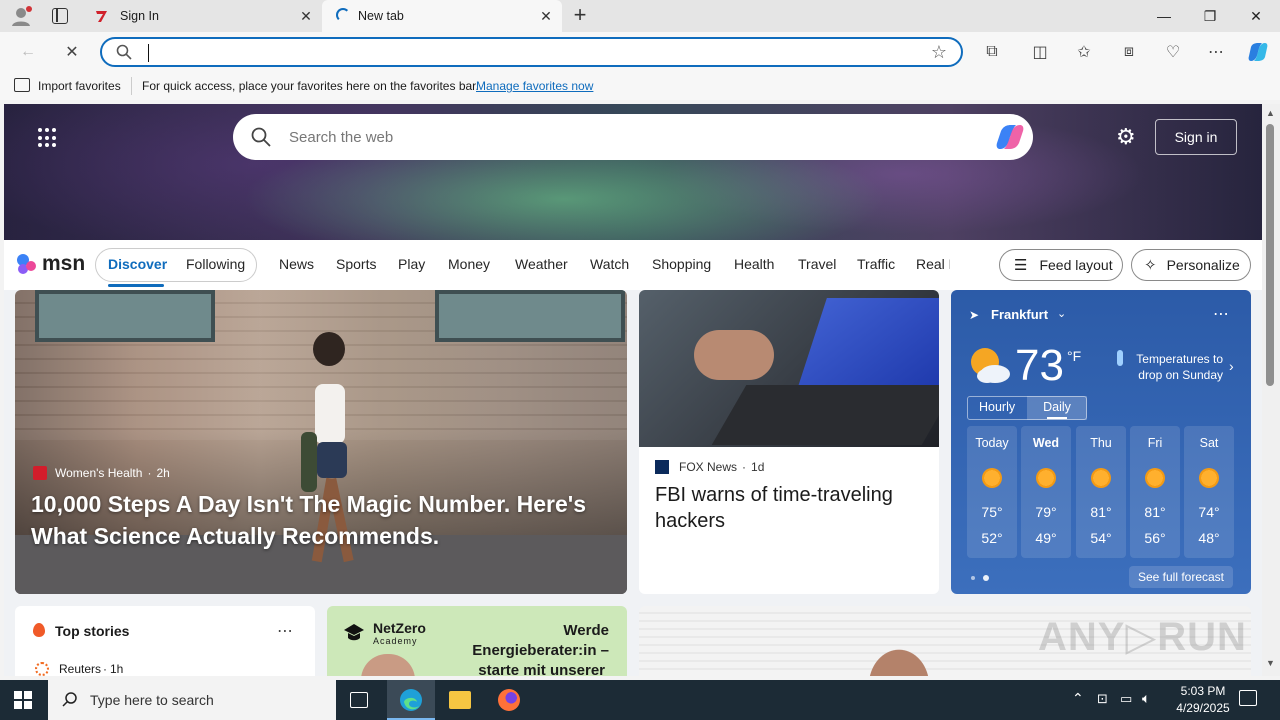 Image resolution: width=1280 pixels, height=720 pixels. What do you see at coordinates (1164, 16) in the screenshot?
I see `minimize-button: —` at bounding box center [1164, 16].